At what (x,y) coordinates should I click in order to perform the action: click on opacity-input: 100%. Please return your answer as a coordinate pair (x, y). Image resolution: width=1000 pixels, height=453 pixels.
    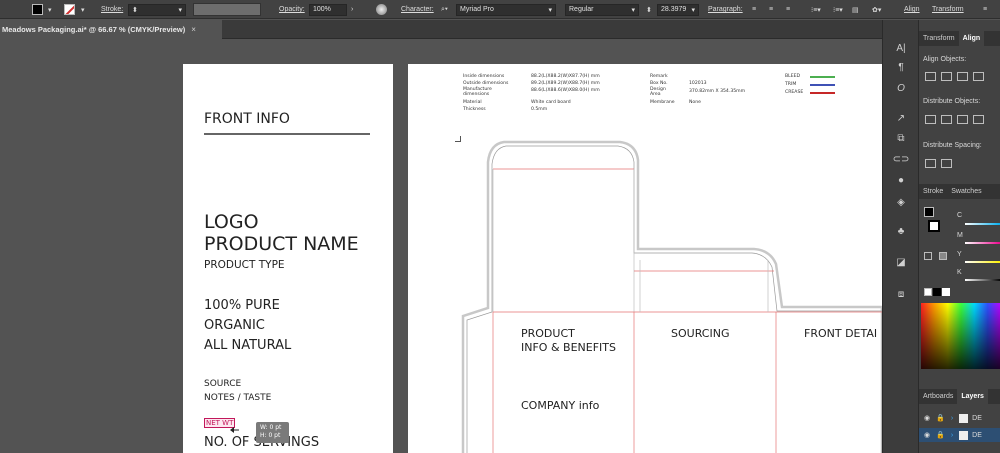
    Looking at the image, I should click on (328, 9).